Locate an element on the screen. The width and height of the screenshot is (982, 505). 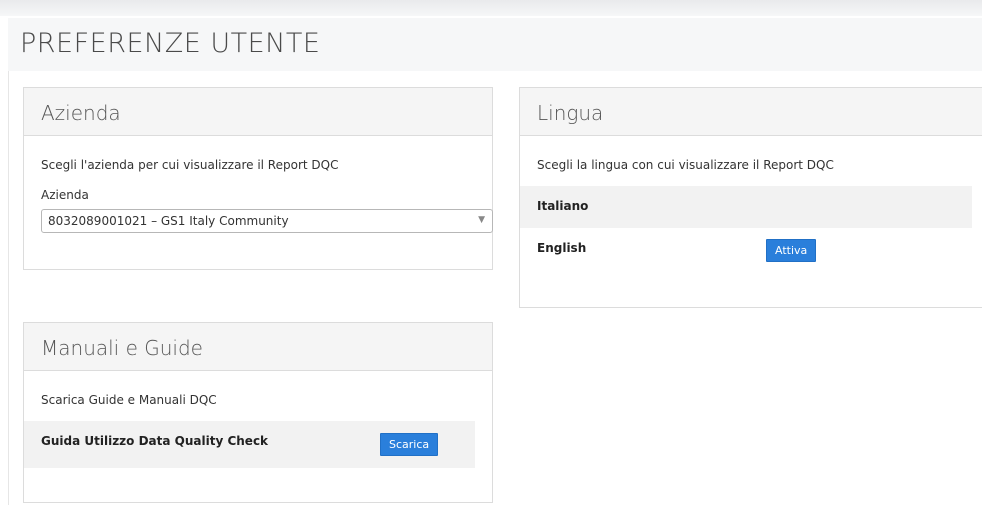
azienda-panel-heading: Azienda is located at coordinates (258, 112).